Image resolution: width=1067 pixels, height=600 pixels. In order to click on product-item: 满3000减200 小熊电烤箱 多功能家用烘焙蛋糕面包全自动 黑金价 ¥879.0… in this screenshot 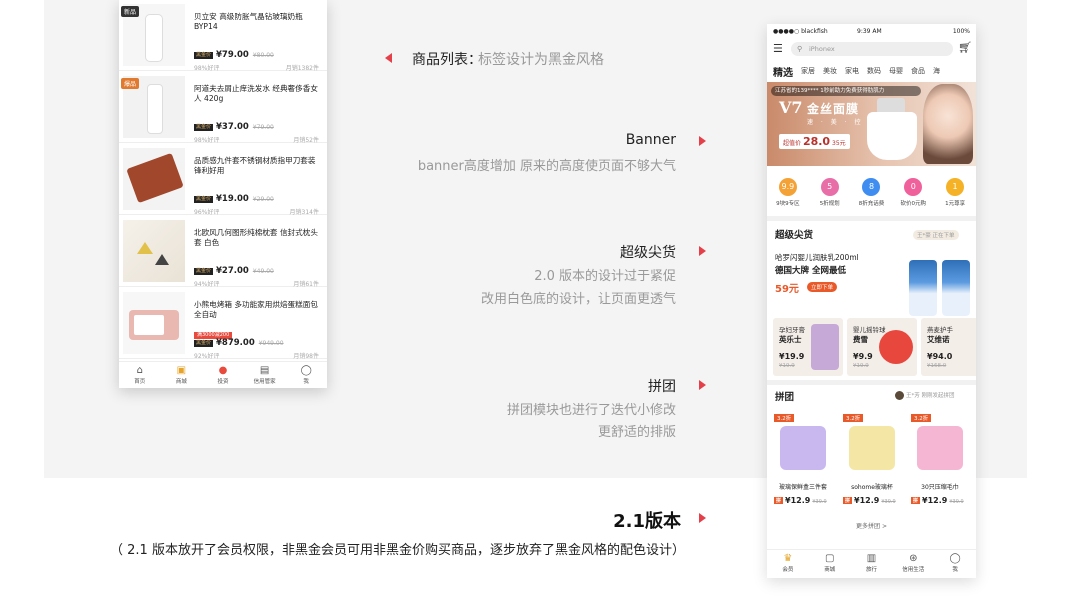, I will do `click(223, 324)`.